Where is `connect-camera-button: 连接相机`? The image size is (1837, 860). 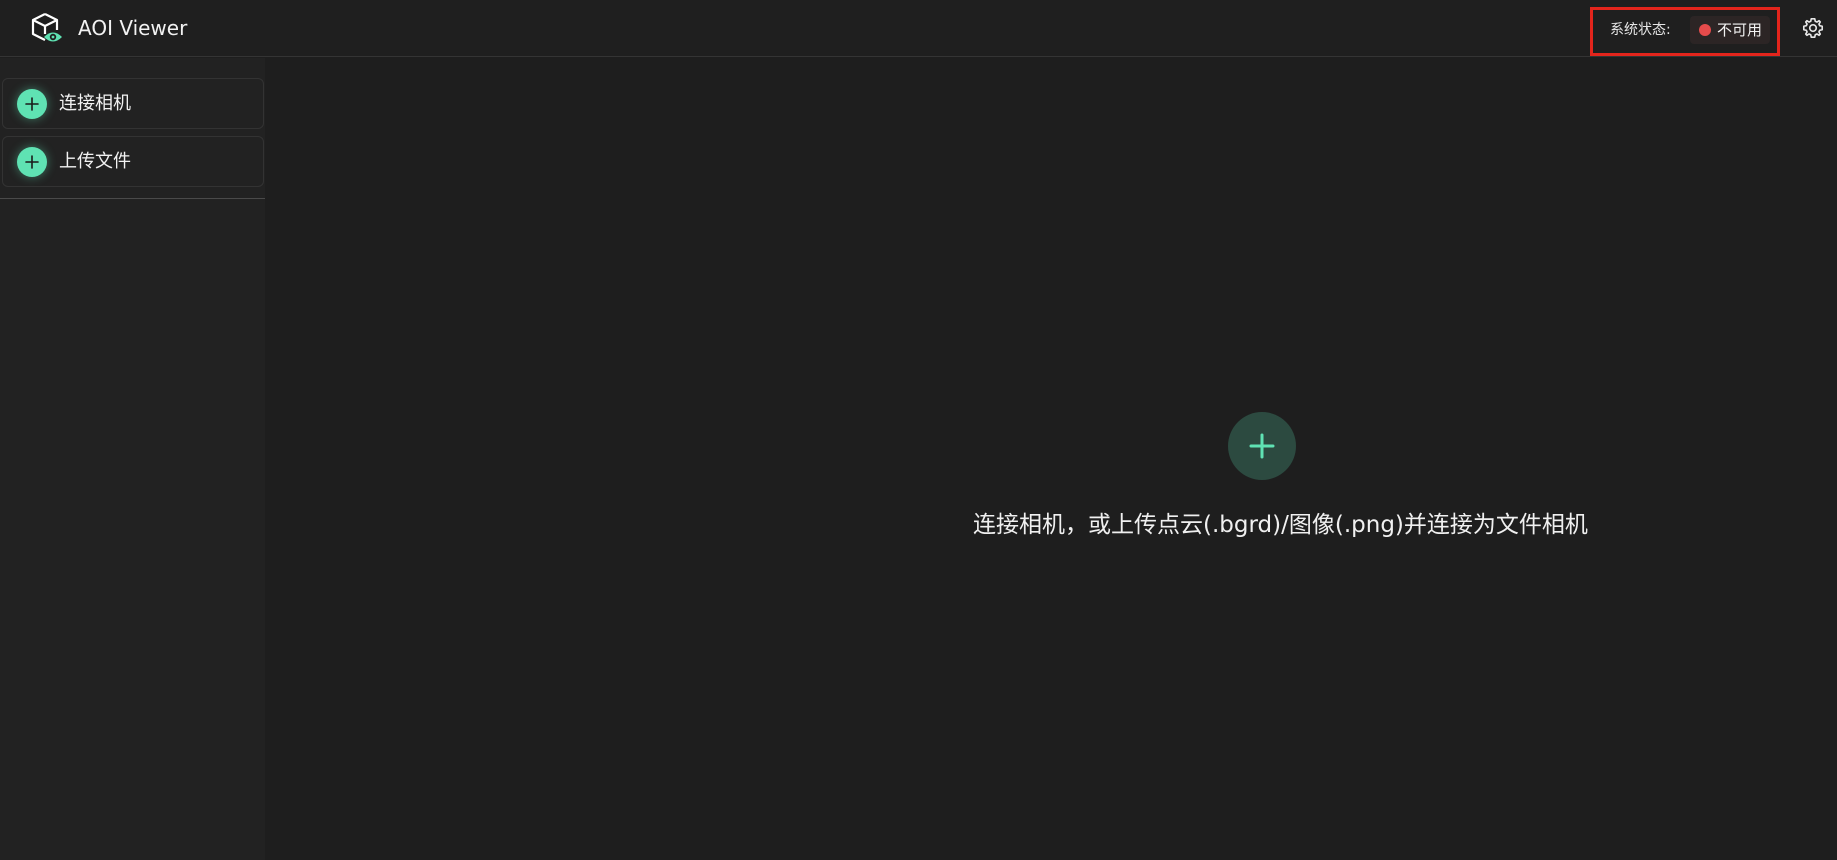 connect-camera-button: 连接相机 is located at coordinates (133, 103).